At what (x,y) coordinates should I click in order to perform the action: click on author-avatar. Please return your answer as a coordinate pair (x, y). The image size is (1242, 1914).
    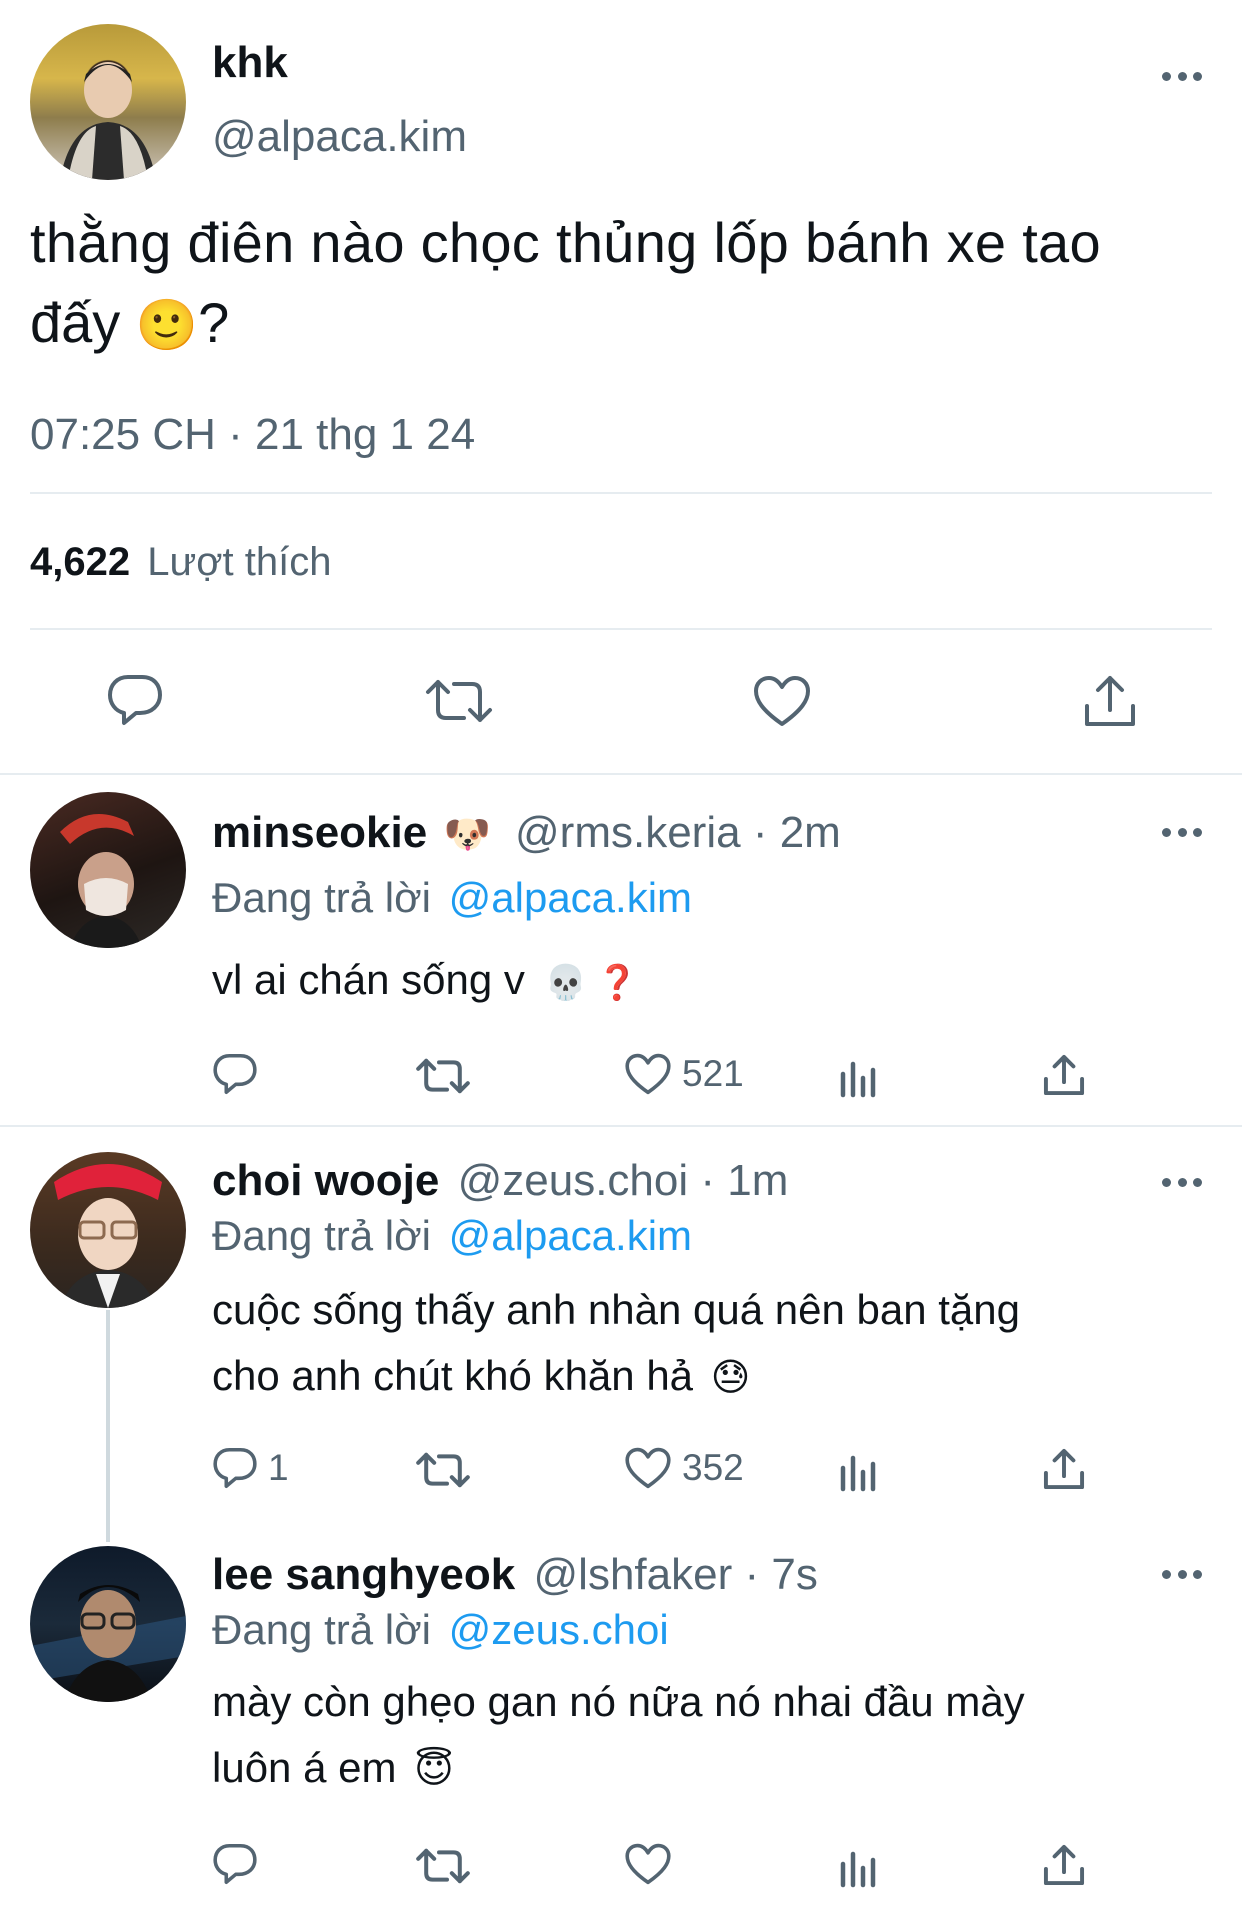
    Looking at the image, I should click on (108, 102).